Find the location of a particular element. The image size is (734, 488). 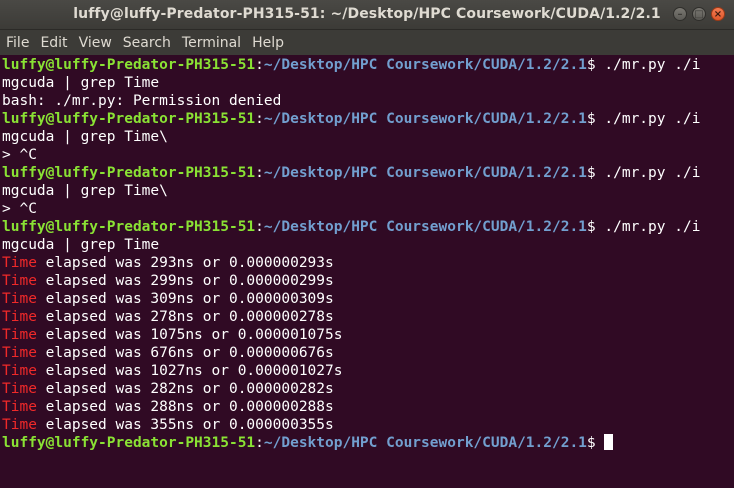

menu-view: View is located at coordinates (95, 43).